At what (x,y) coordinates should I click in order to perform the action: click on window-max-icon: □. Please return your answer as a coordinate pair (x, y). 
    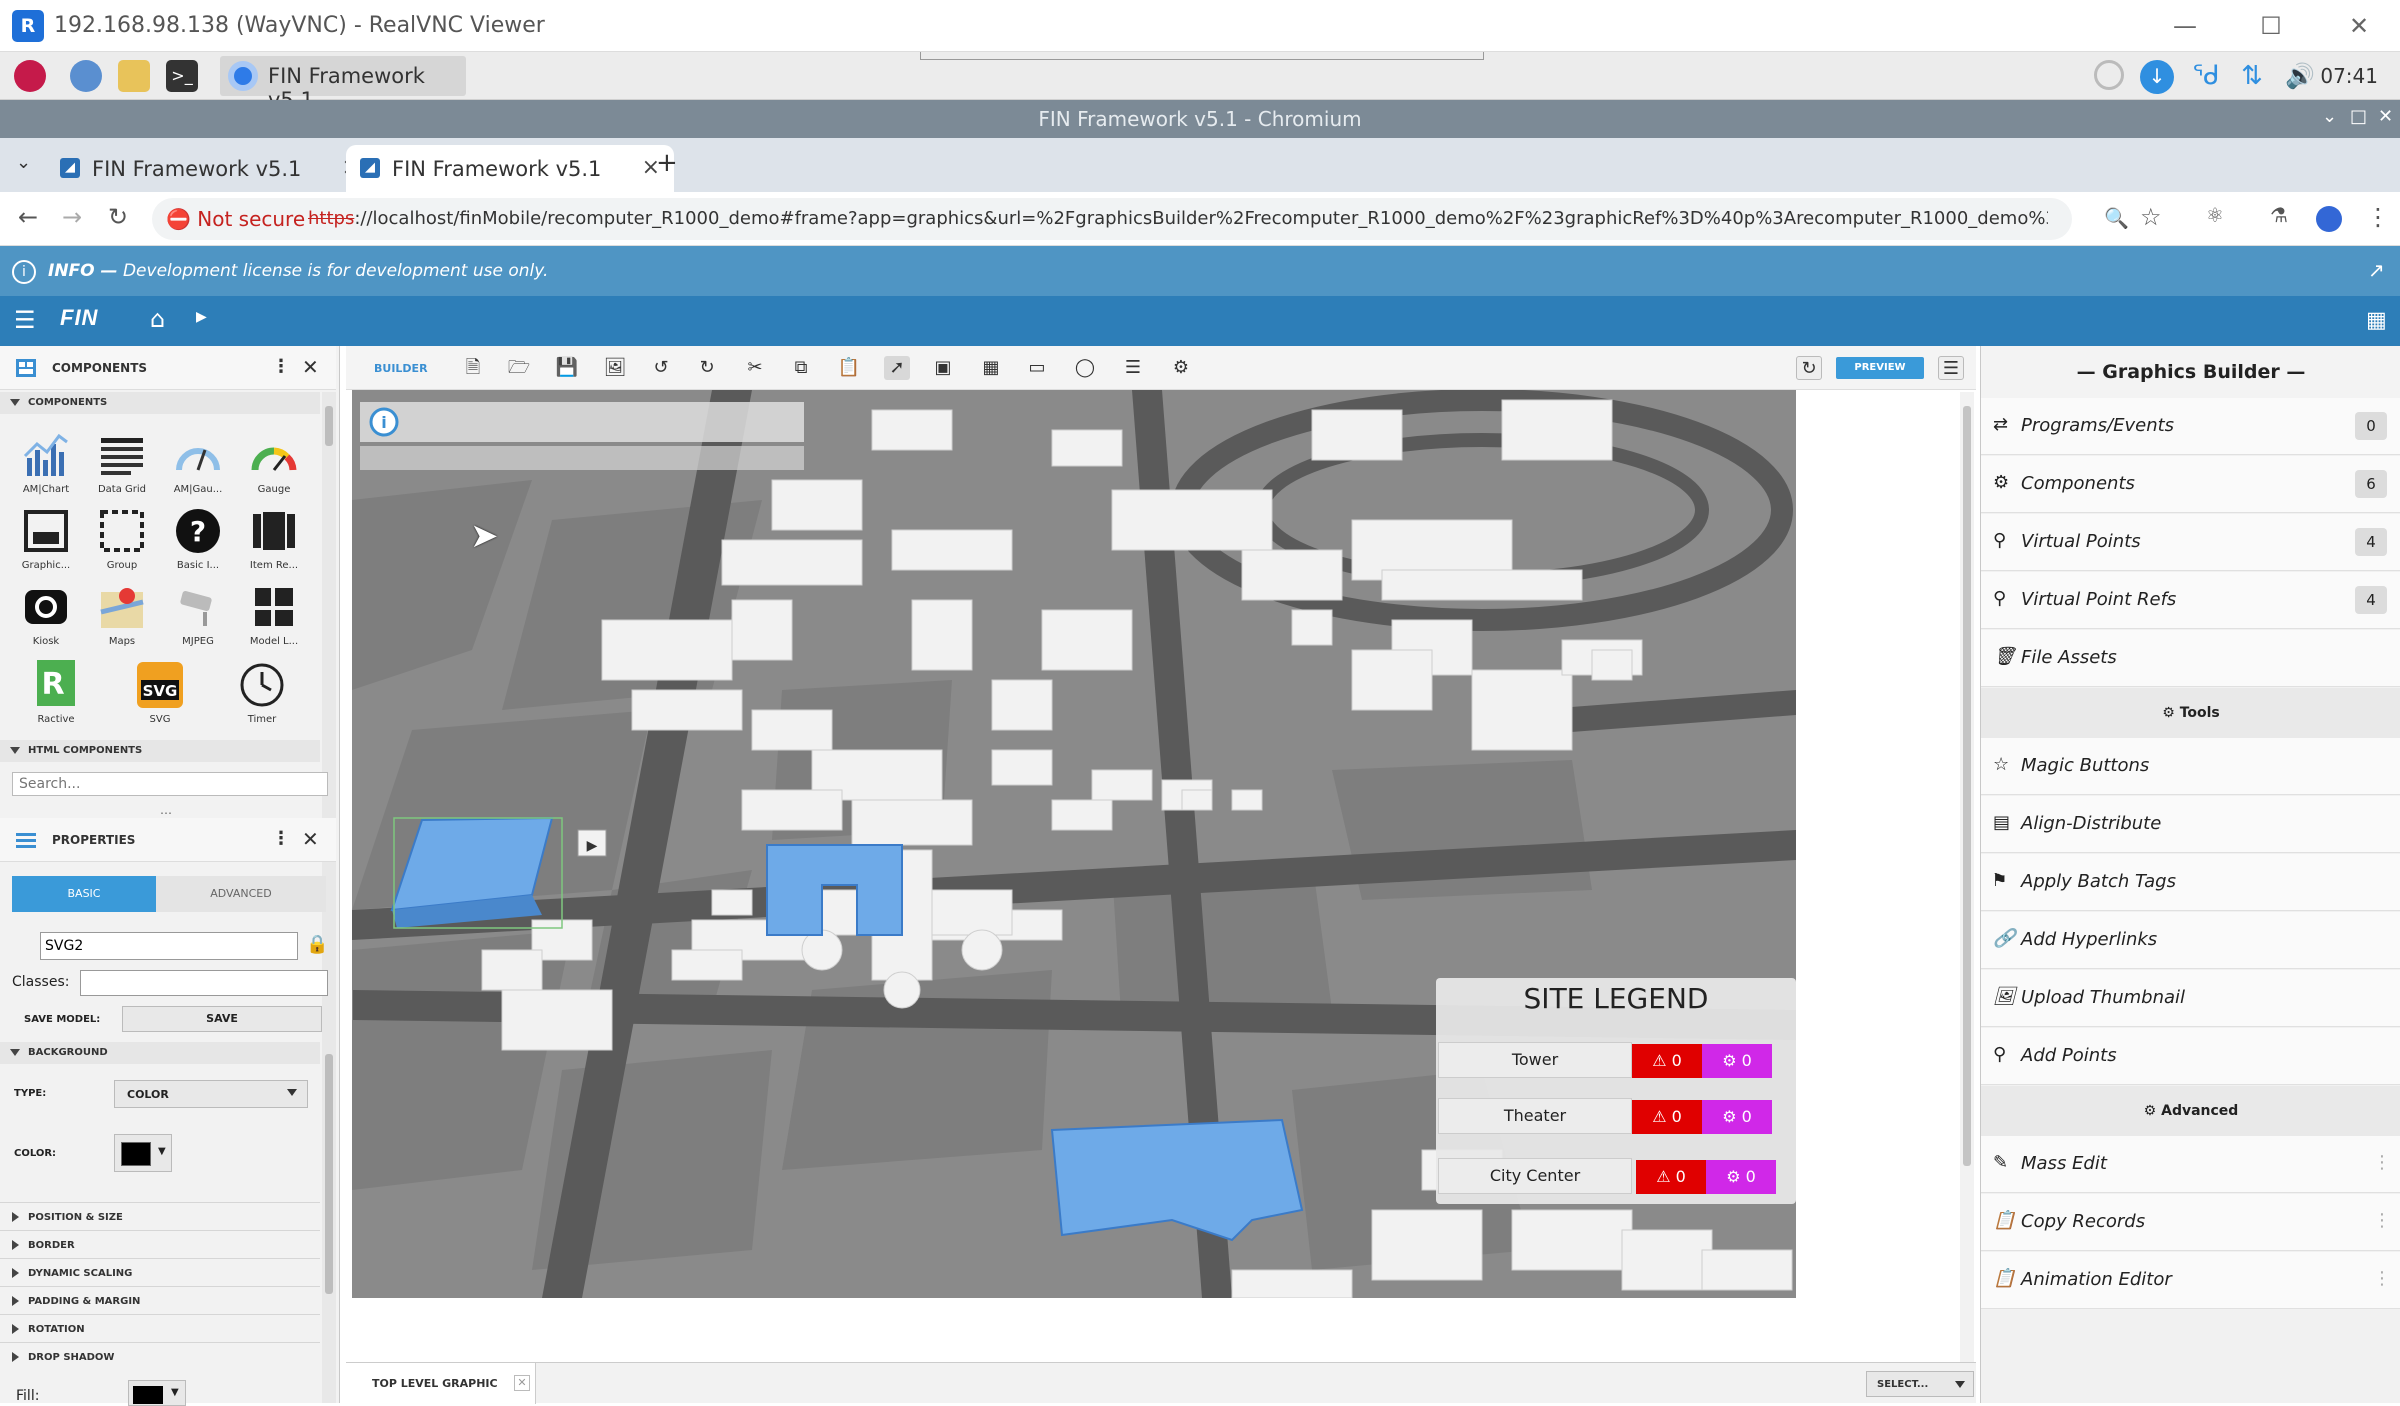
    Looking at the image, I should click on (2358, 116).